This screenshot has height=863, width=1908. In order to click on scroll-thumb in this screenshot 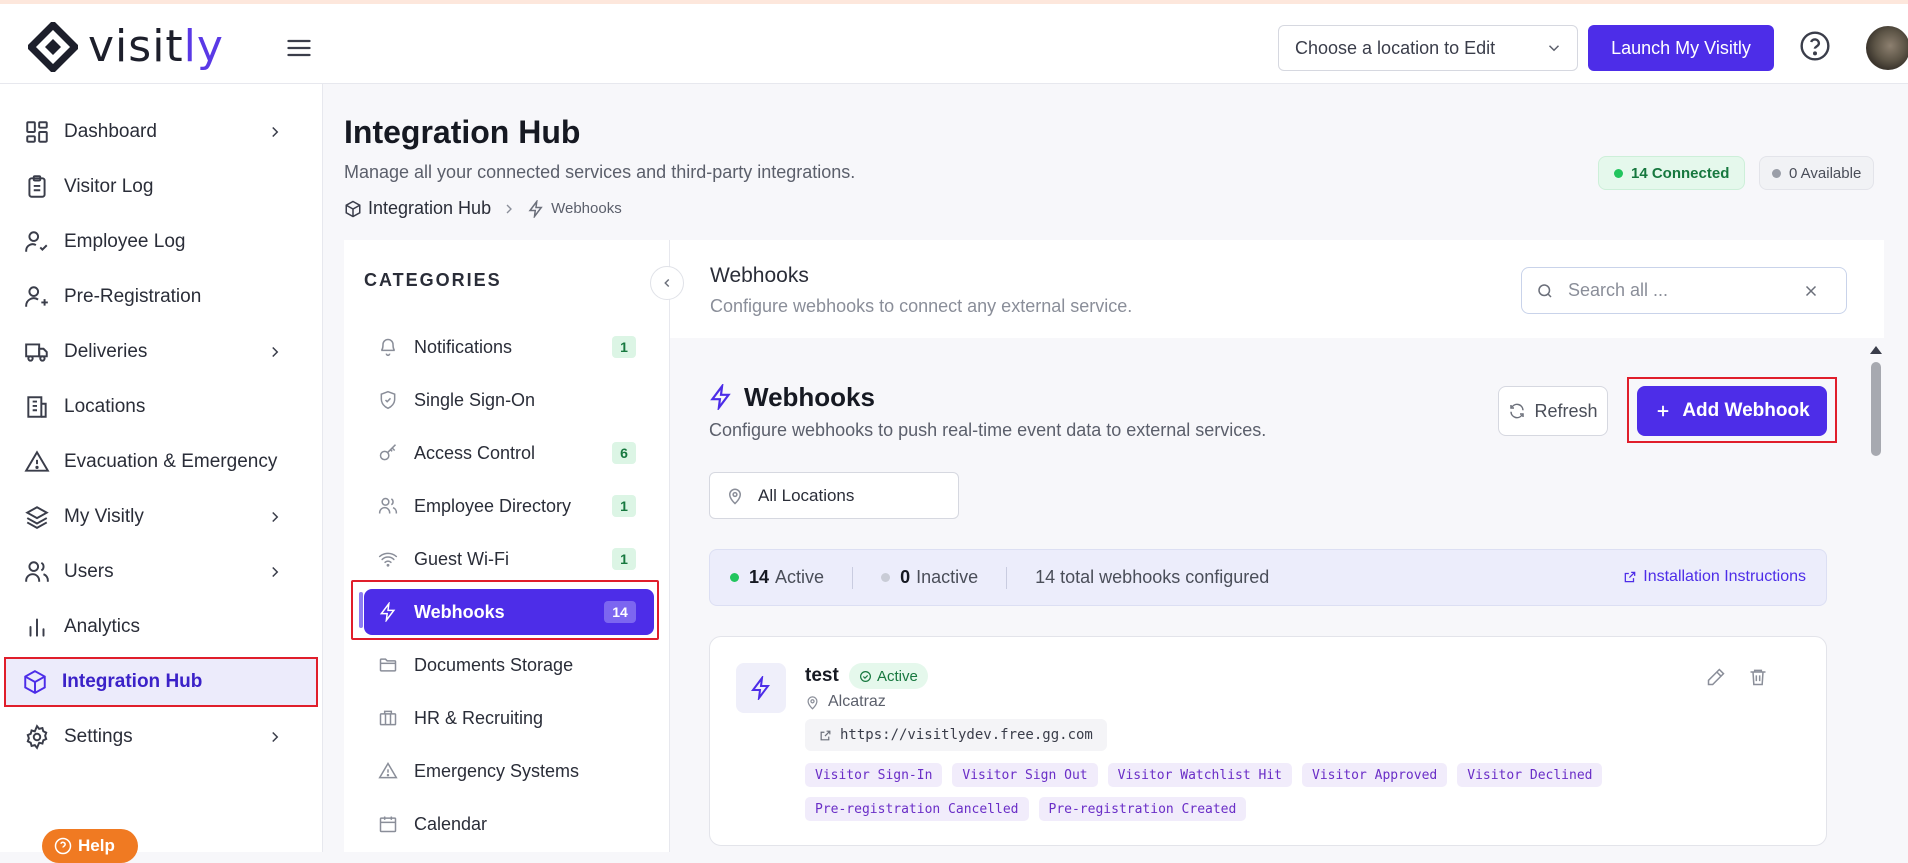, I will do `click(1876, 409)`.